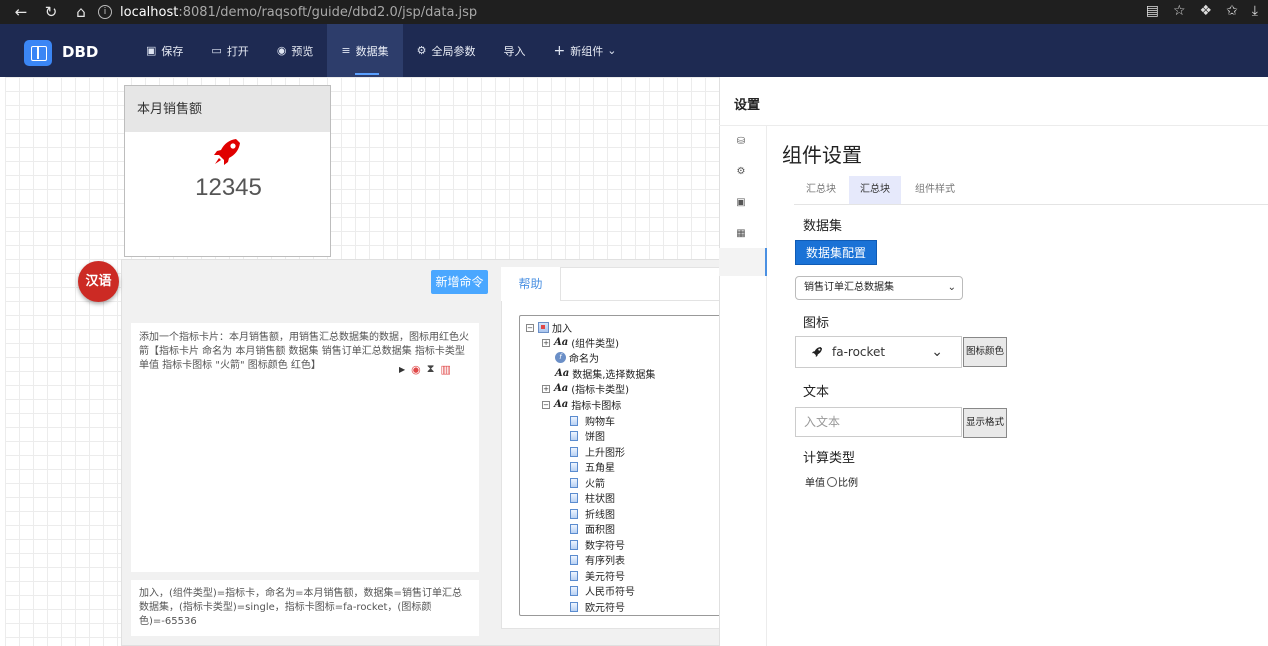 The height and width of the screenshot is (646, 1268). Describe the element at coordinates (821, 190) in the screenshot. I see `tab-summary-1: 汇总块` at that location.